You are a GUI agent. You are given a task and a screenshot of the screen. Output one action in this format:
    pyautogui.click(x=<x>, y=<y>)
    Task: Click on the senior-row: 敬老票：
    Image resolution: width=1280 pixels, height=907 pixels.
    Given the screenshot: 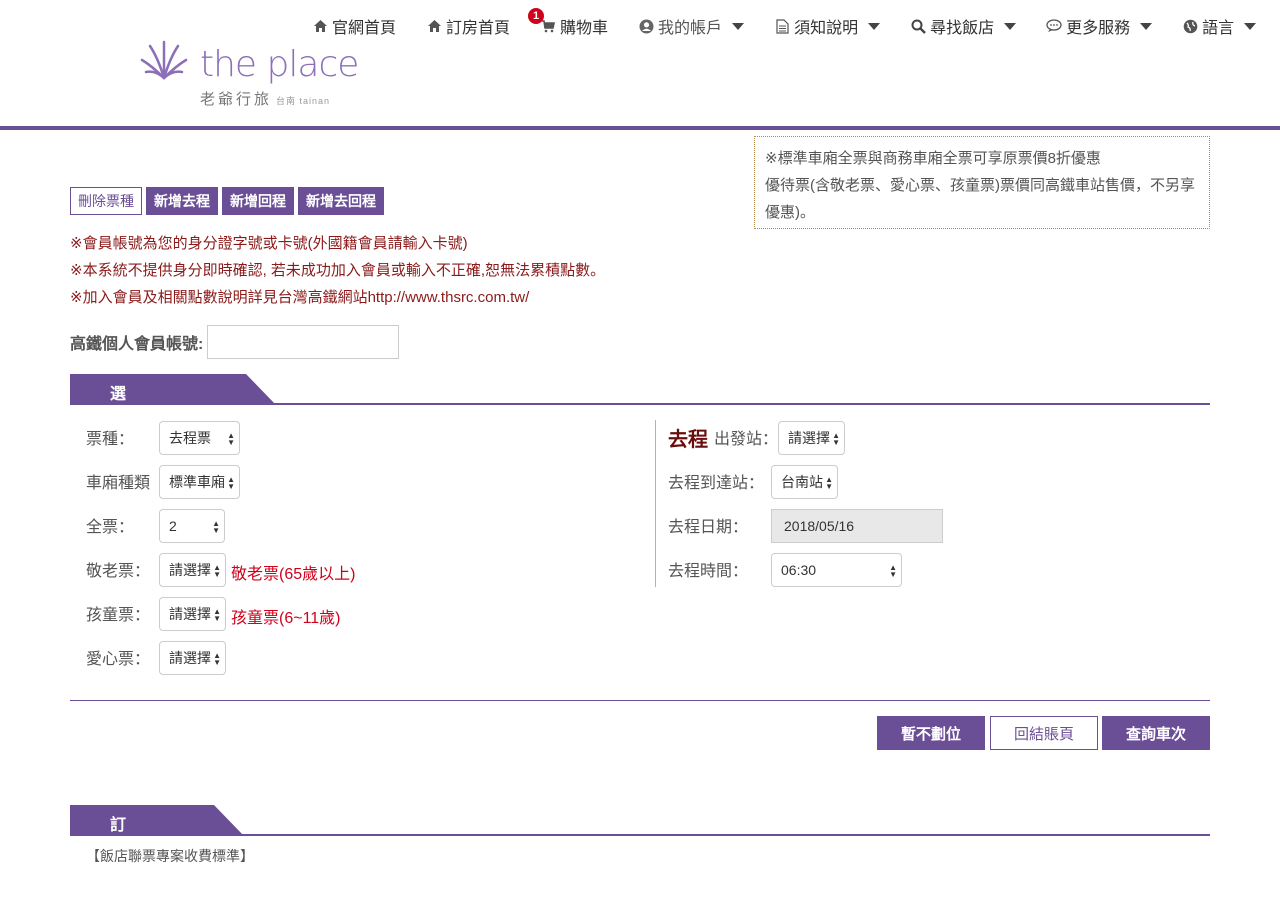 What is the action you would take?
    pyautogui.click(x=118, y=569)
    